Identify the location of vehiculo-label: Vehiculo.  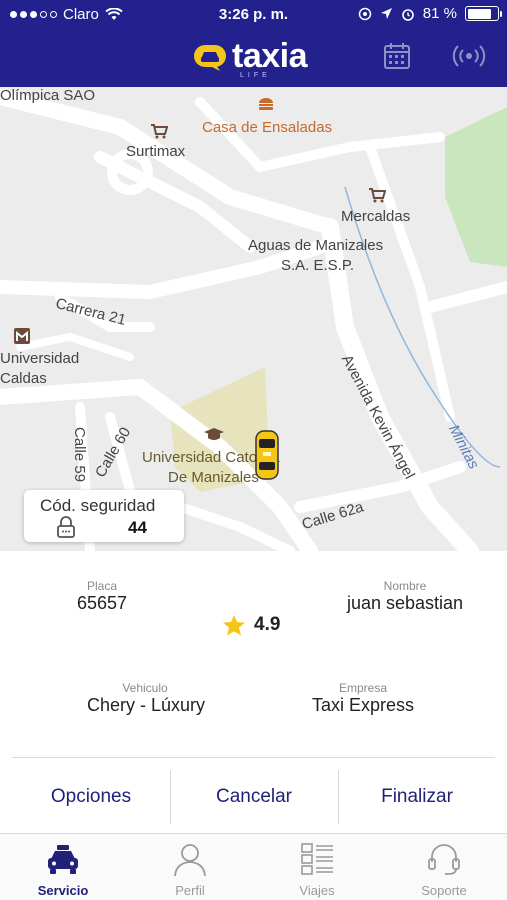
(145, 688).